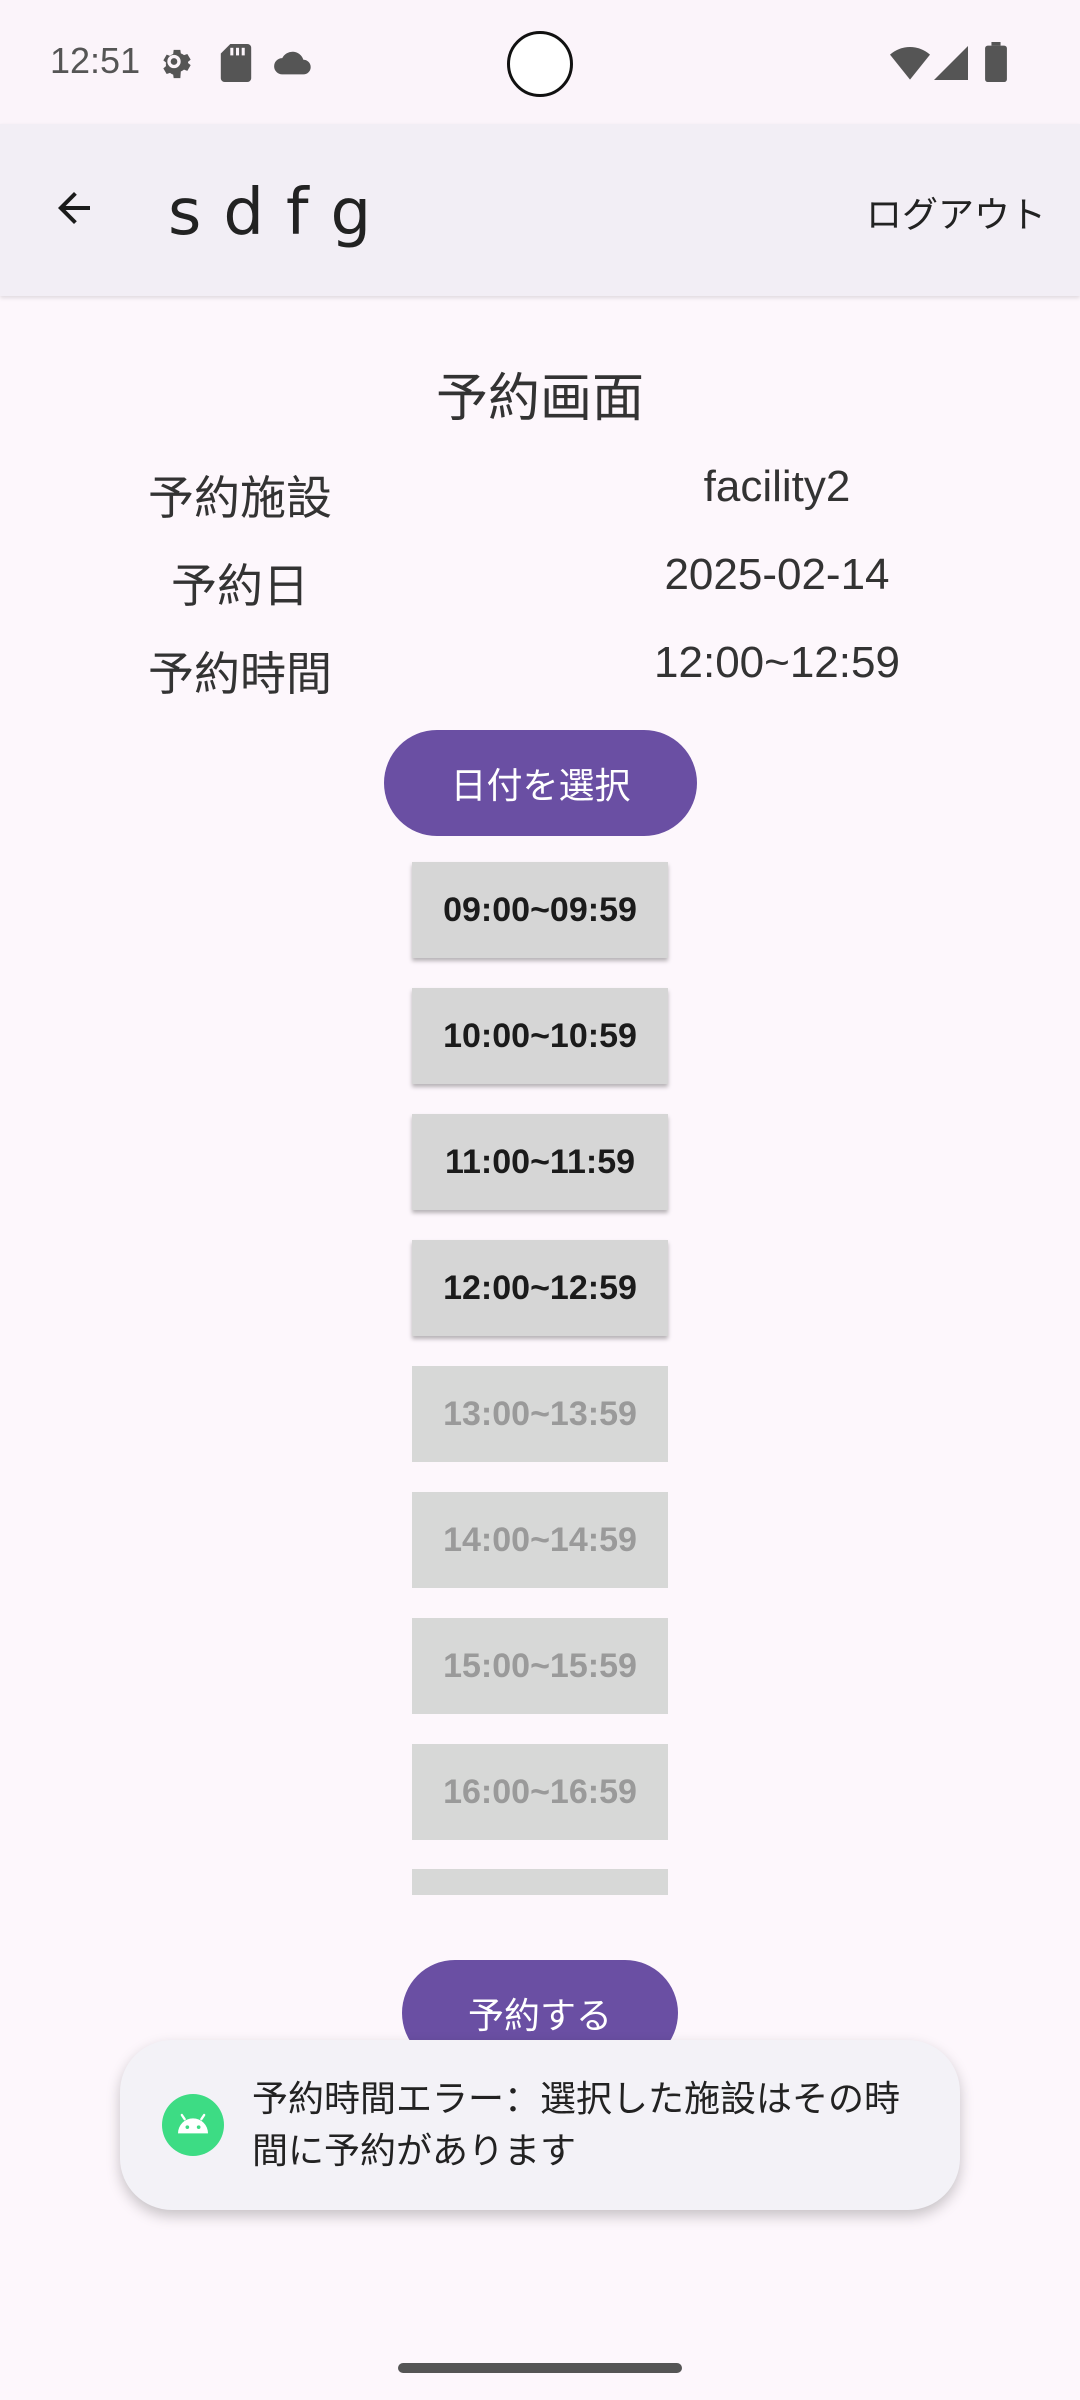  I want to click on time-slot-button-disabled: 16:00~16:59, so click(540, 1792).